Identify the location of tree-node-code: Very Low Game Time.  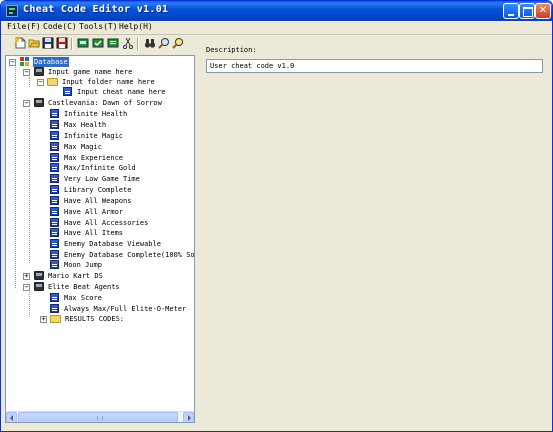
(122, 179).